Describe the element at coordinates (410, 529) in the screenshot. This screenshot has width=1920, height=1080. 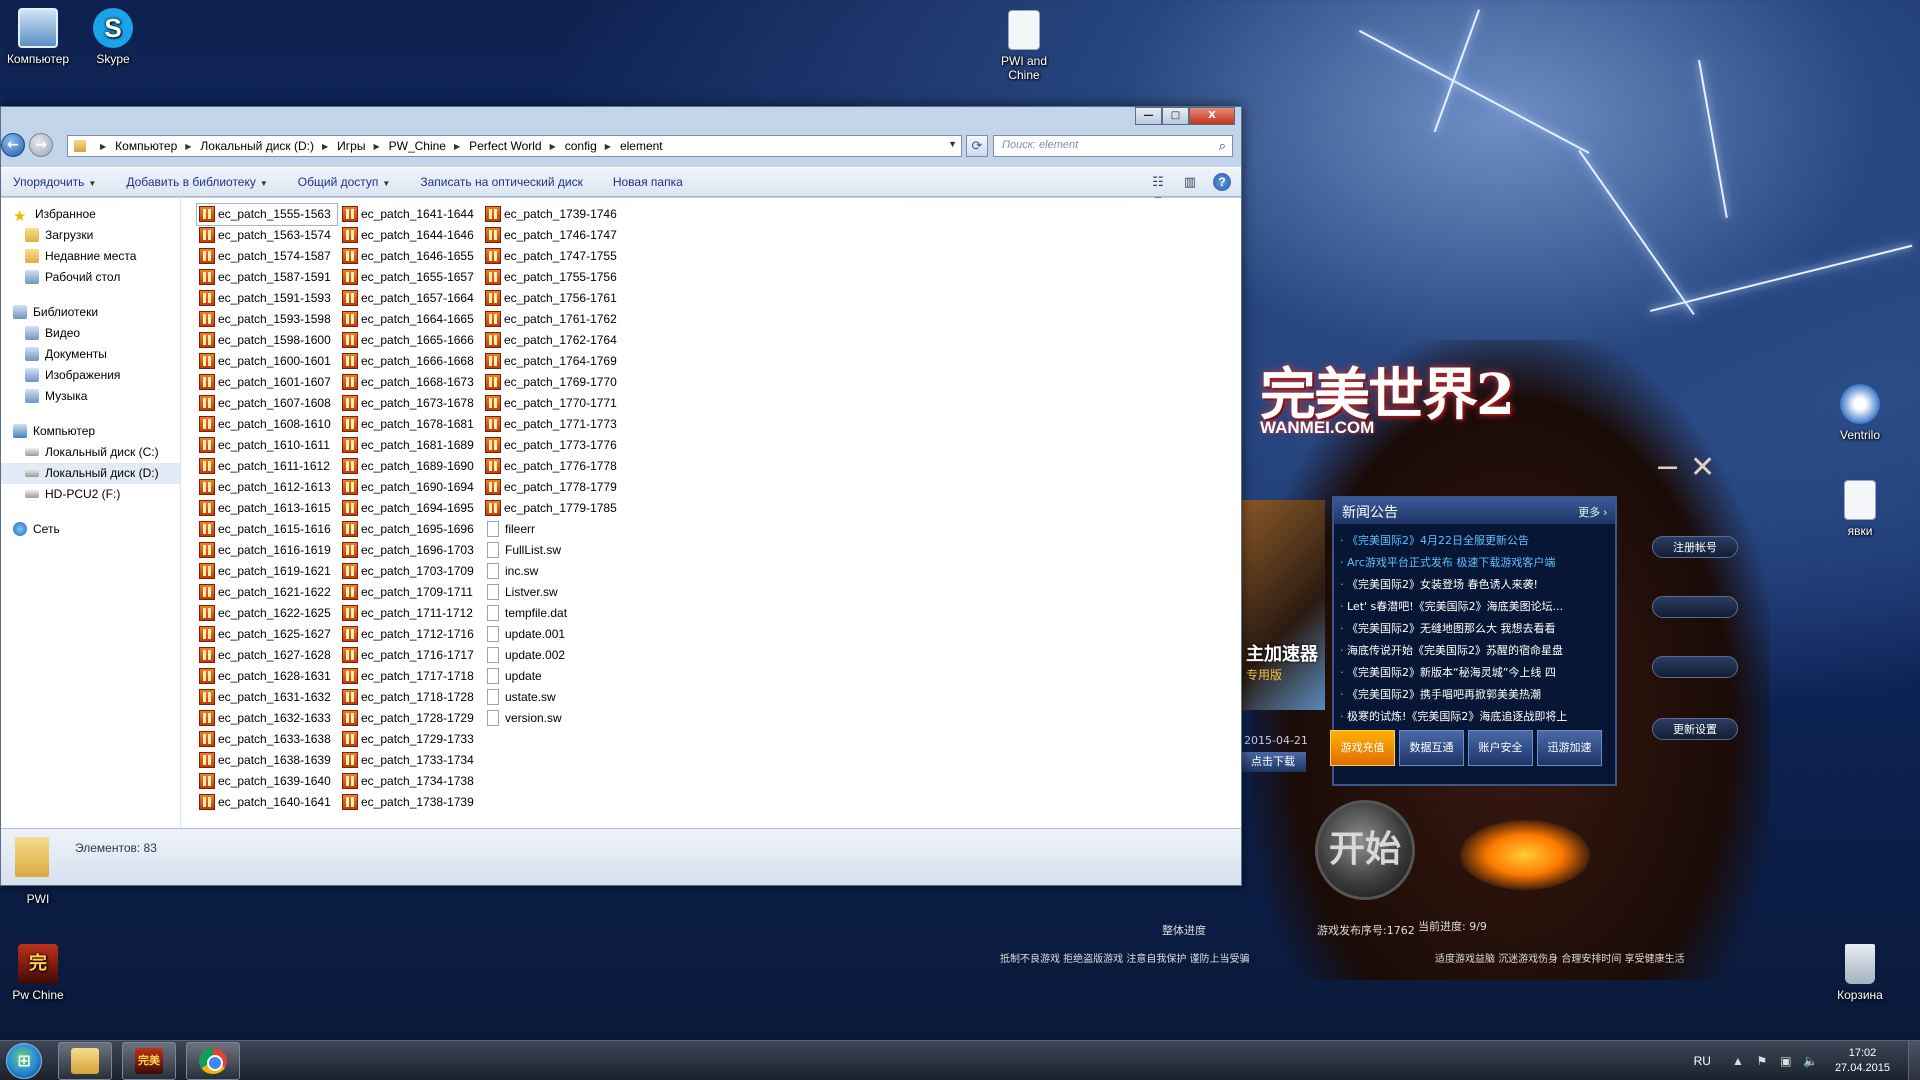
I see `file-item: ec_patch_1695-1696` at that location.